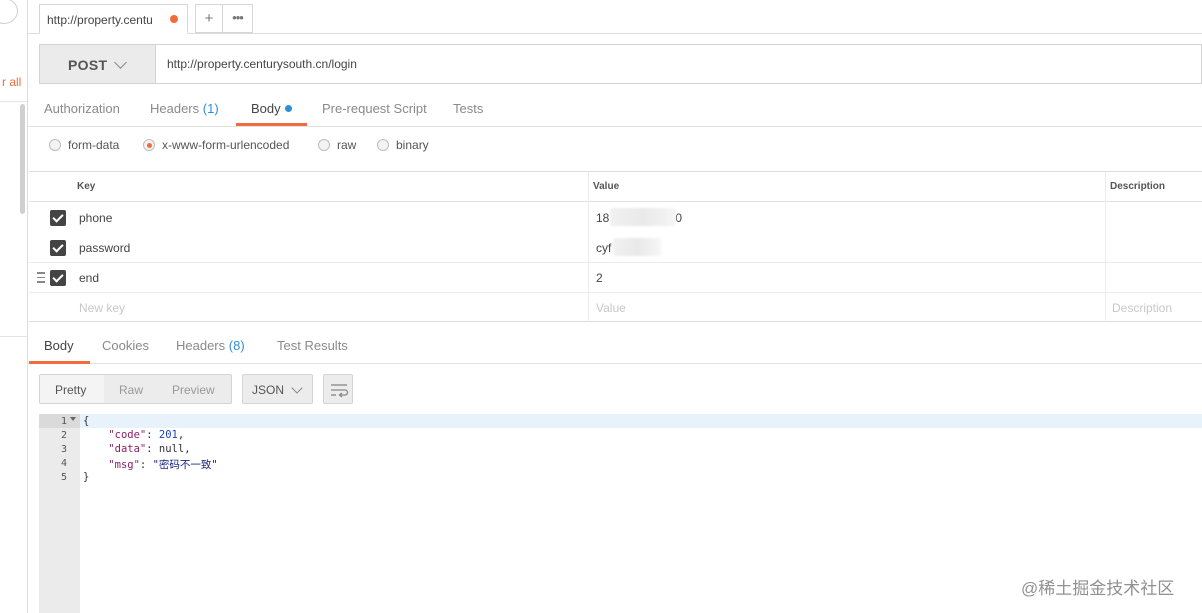 This screenshot has width=1202, height=613. I want to click on radio-x-www-form-urlencoded: x-www-form-urlencoded, so click(216, 145).